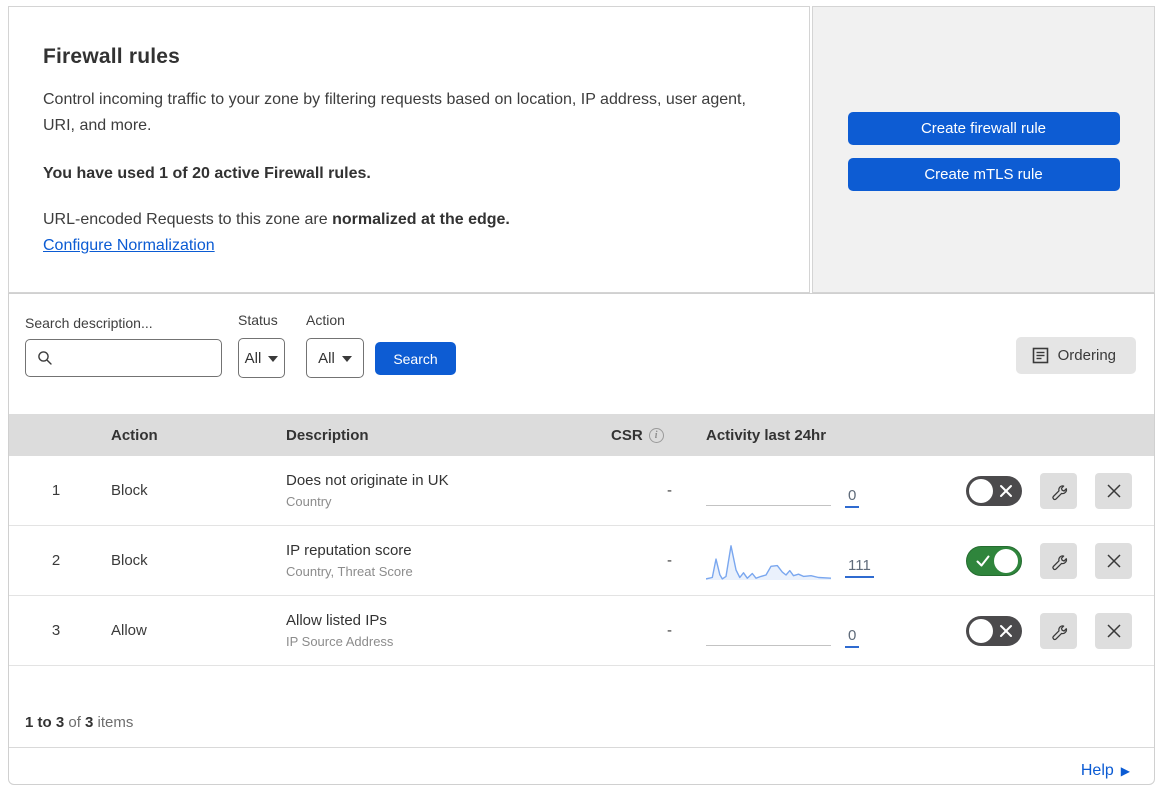 Image resolution: width=1161 pixels, height=794 pixels. What do you see at coordinates (336, 620) in the screenshot?
I see `rule-description-title: Allow listed IPs` at bounding box center [336, 620].